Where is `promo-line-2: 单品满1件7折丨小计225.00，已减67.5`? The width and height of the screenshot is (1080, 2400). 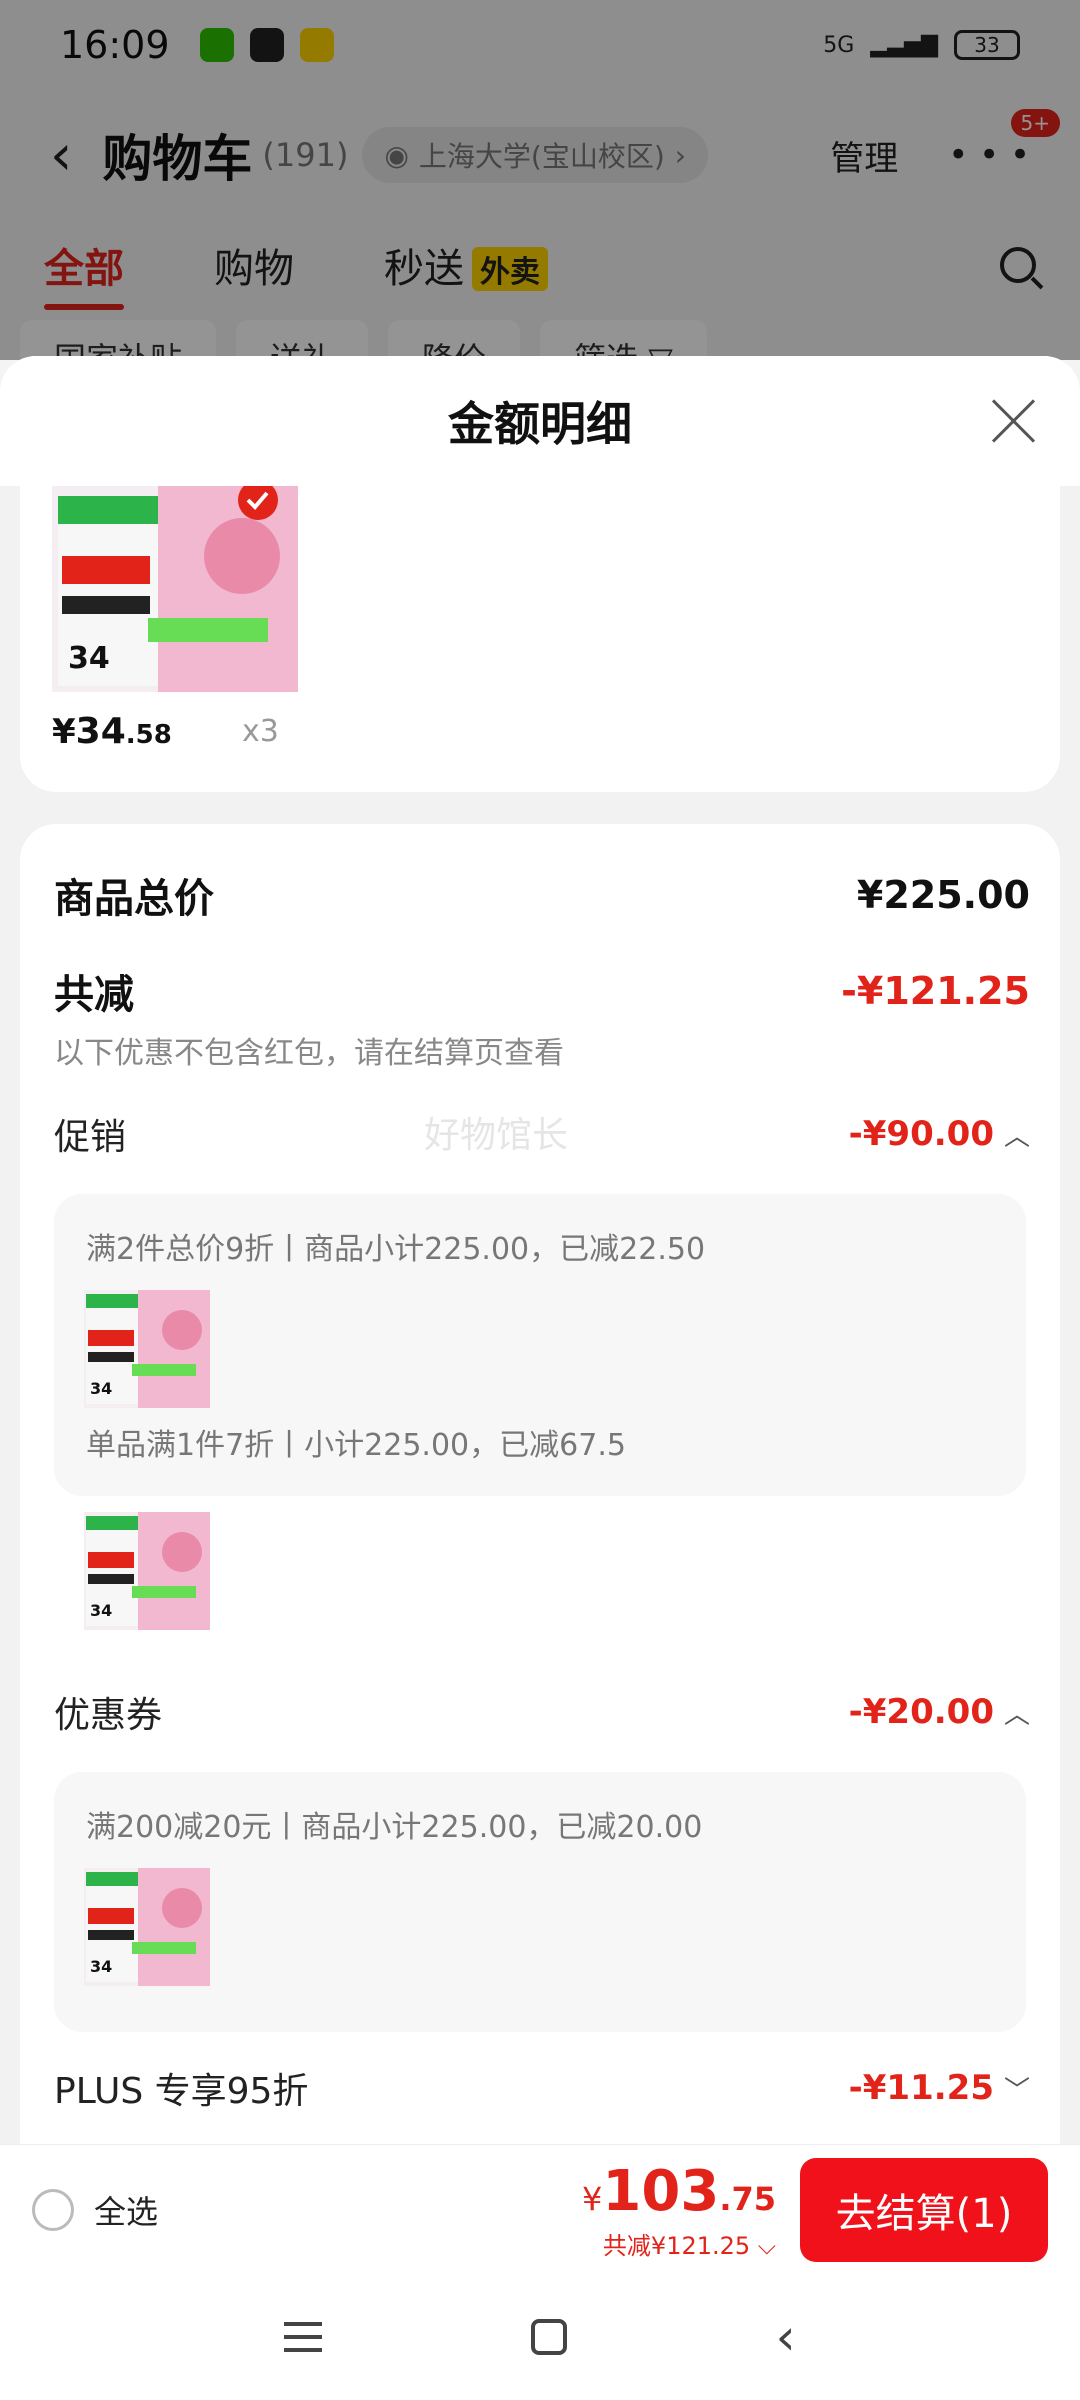
promo-line-2: 单品满1件7折丨小计225.00，已减67.5 is located at coordinates (356, 1445).